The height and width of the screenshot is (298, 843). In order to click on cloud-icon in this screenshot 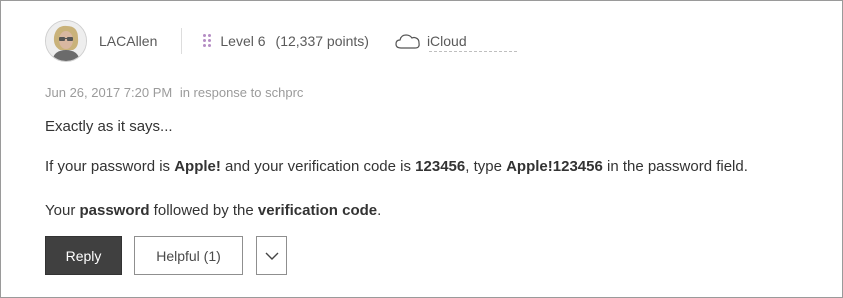, I will do `click(407, 41)`.